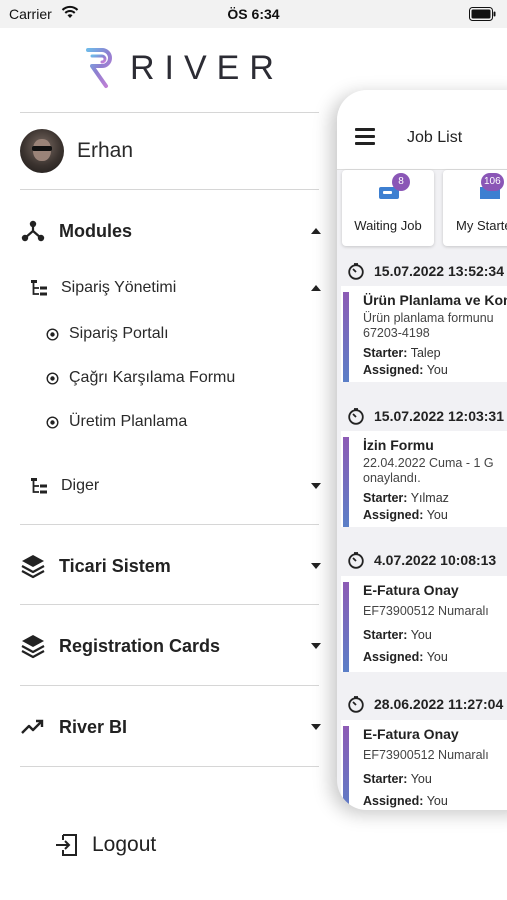 This screenshot has width=507, height=900. What do you see at coordinates (439, 416) in the screenshot?
I see `job-date: 15.07.2022 12:03:31` at bounding box center [439, 416].